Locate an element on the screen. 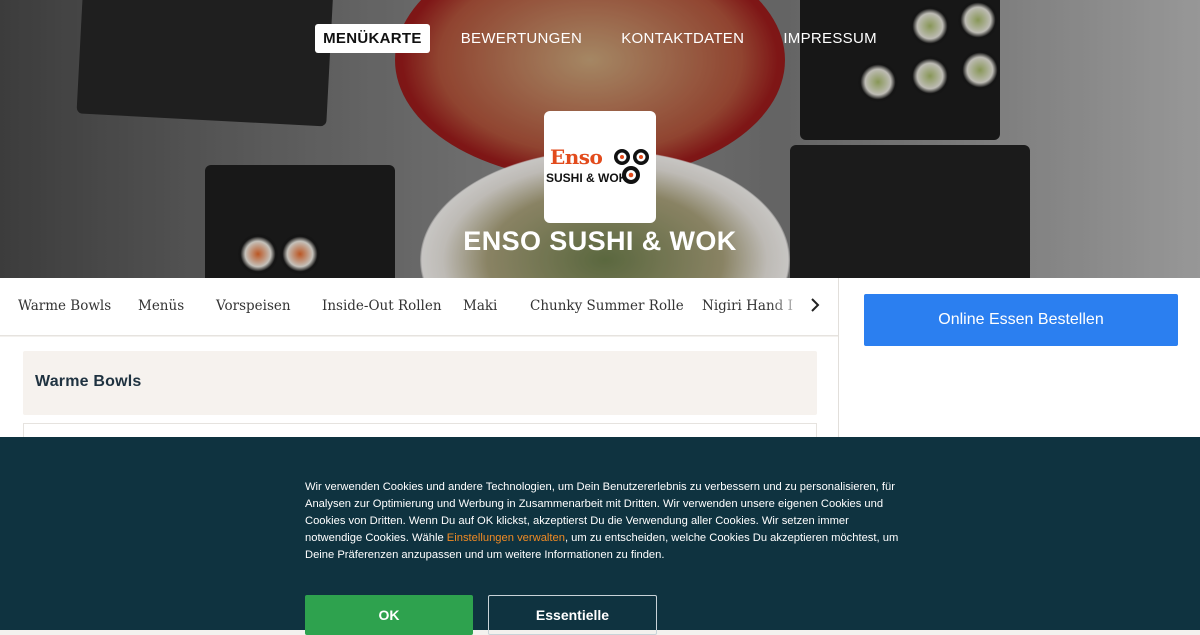 Image resolution: width=1200 pixels, height=635 pixels. category-tab: Inside-Out Rollen is located at coordinates (382, 306).